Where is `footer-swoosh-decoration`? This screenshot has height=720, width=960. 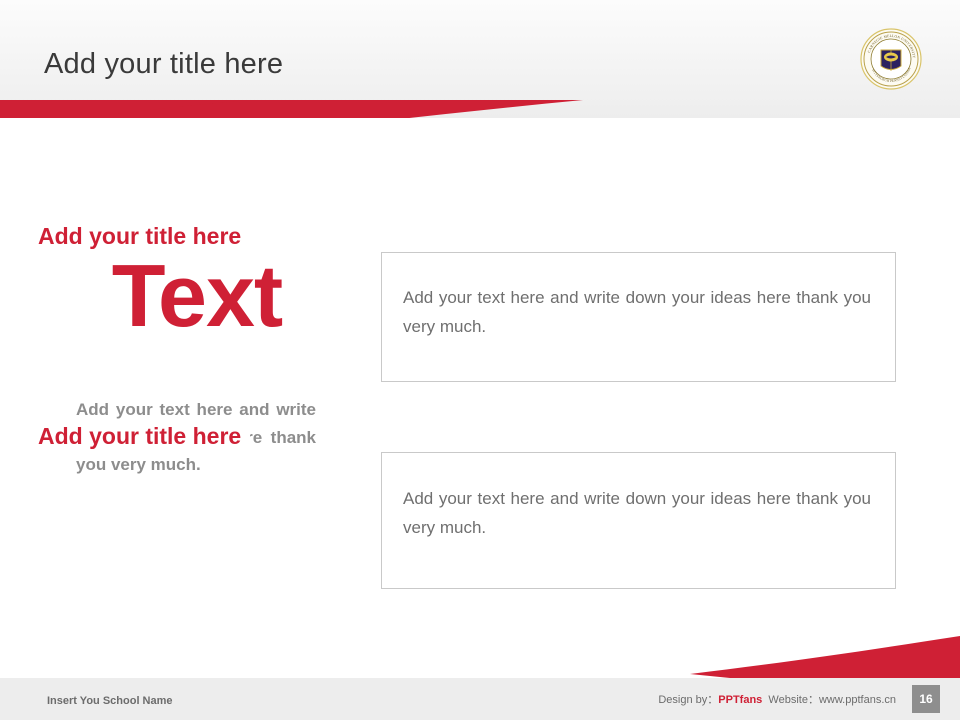 footer-swoosh-decoration is located at coordinates (480, 654).